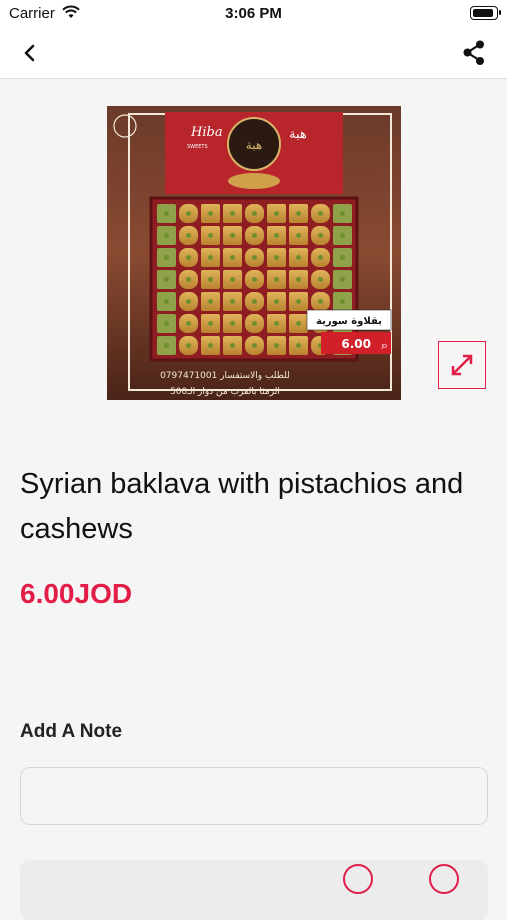 This screenshot has height=920, width=507. Describe the element at coordinates (384, 347) in the screenshot. I see `tag-currency-text: JD` at that location.